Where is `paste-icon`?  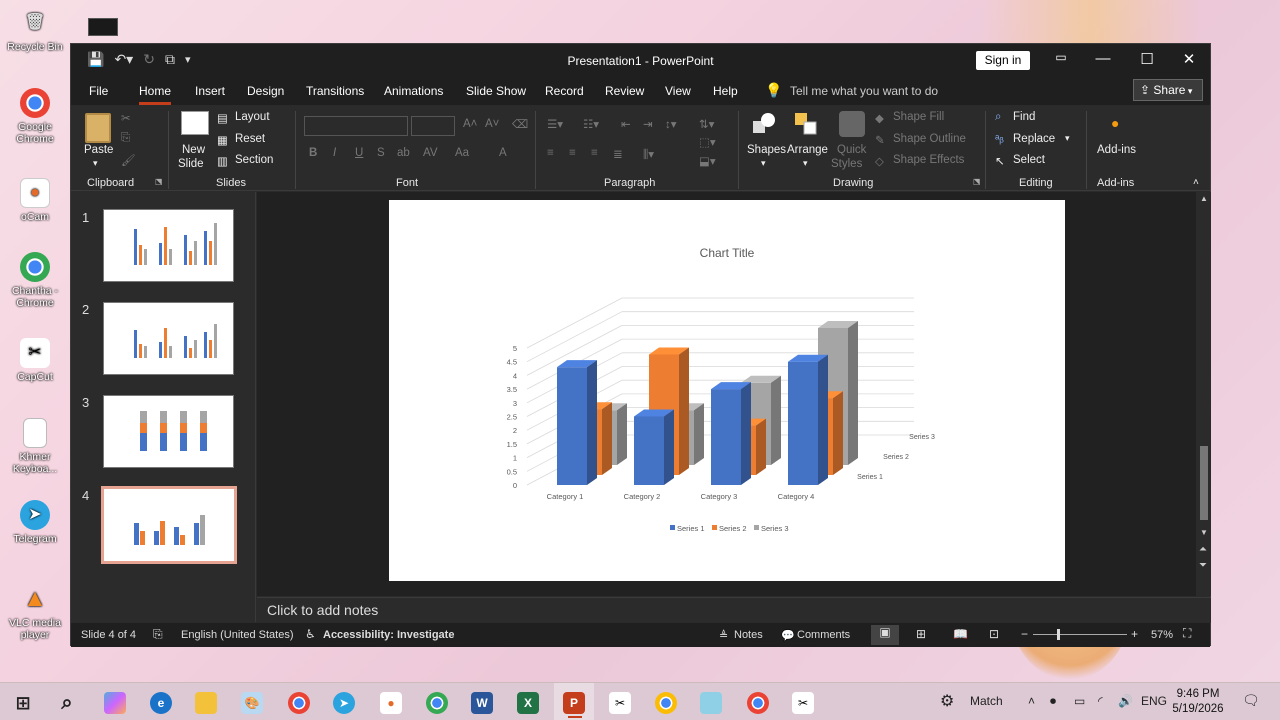
paste-icon is located at coordinates (98, 128).